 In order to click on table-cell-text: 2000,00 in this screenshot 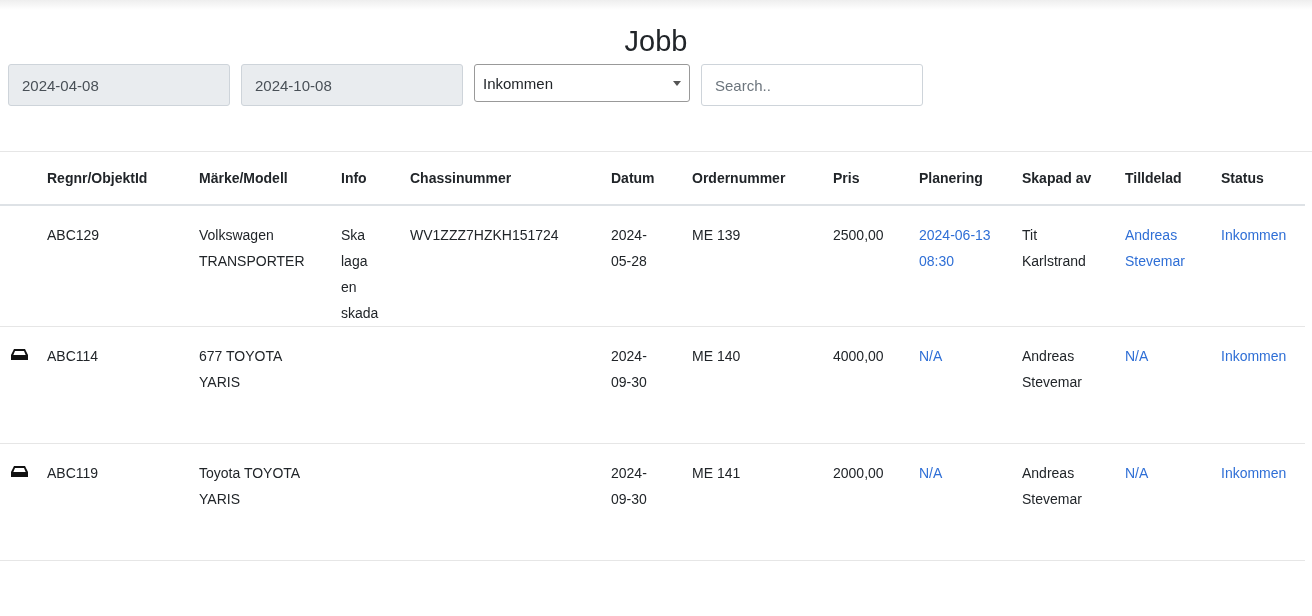, I will do `click(858, 473)`.